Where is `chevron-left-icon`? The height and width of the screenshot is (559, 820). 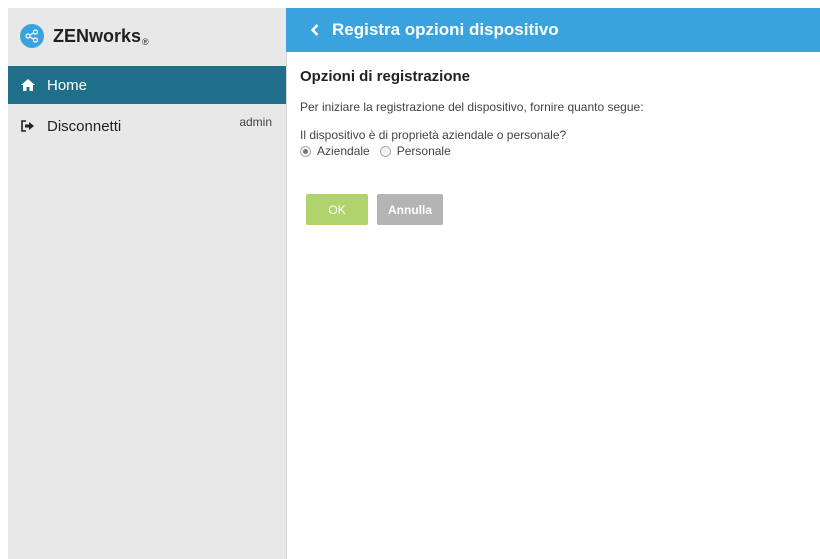 chevron-left-icon is located at coordinates (316, 30).